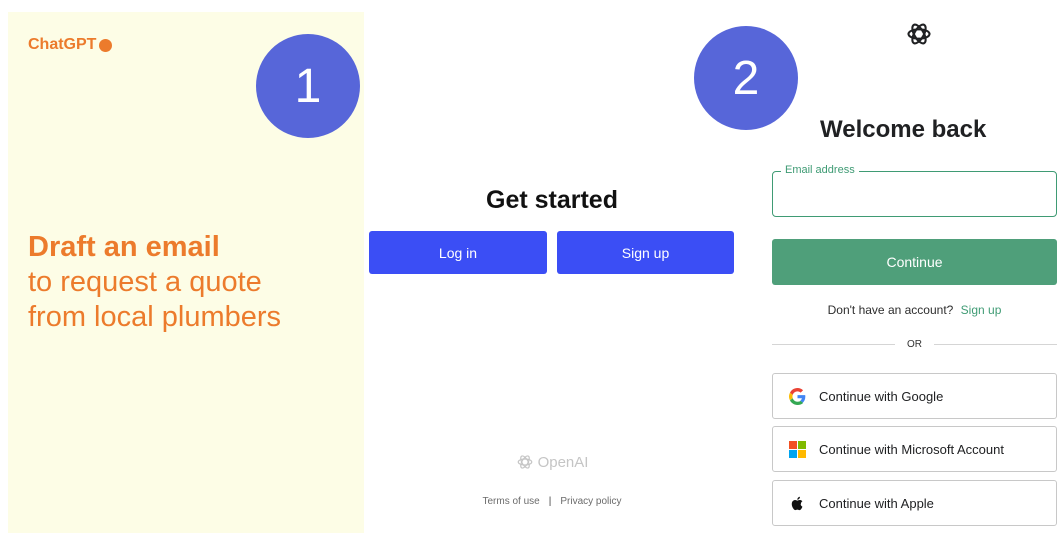 The height and width of the screenshot is (533, 1057). I want to click on privacy-link: Privacy policy, so click(590, 501).